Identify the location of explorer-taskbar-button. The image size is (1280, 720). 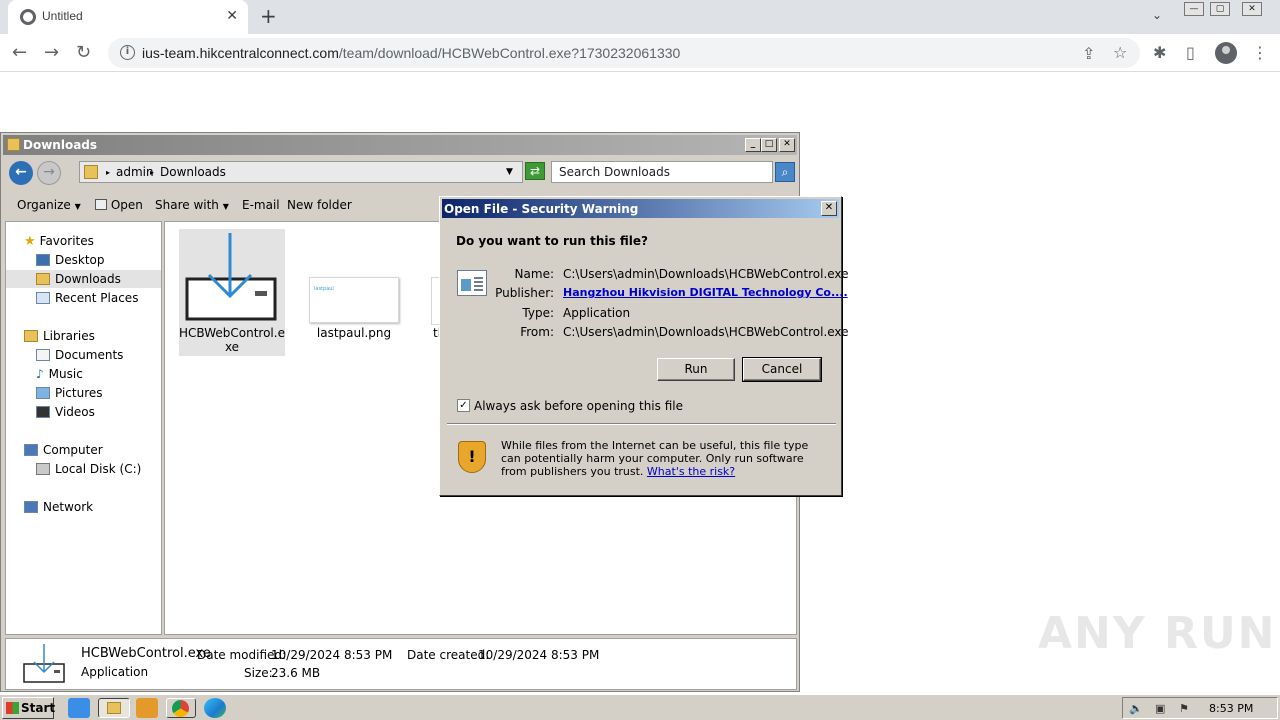
(114, 708).